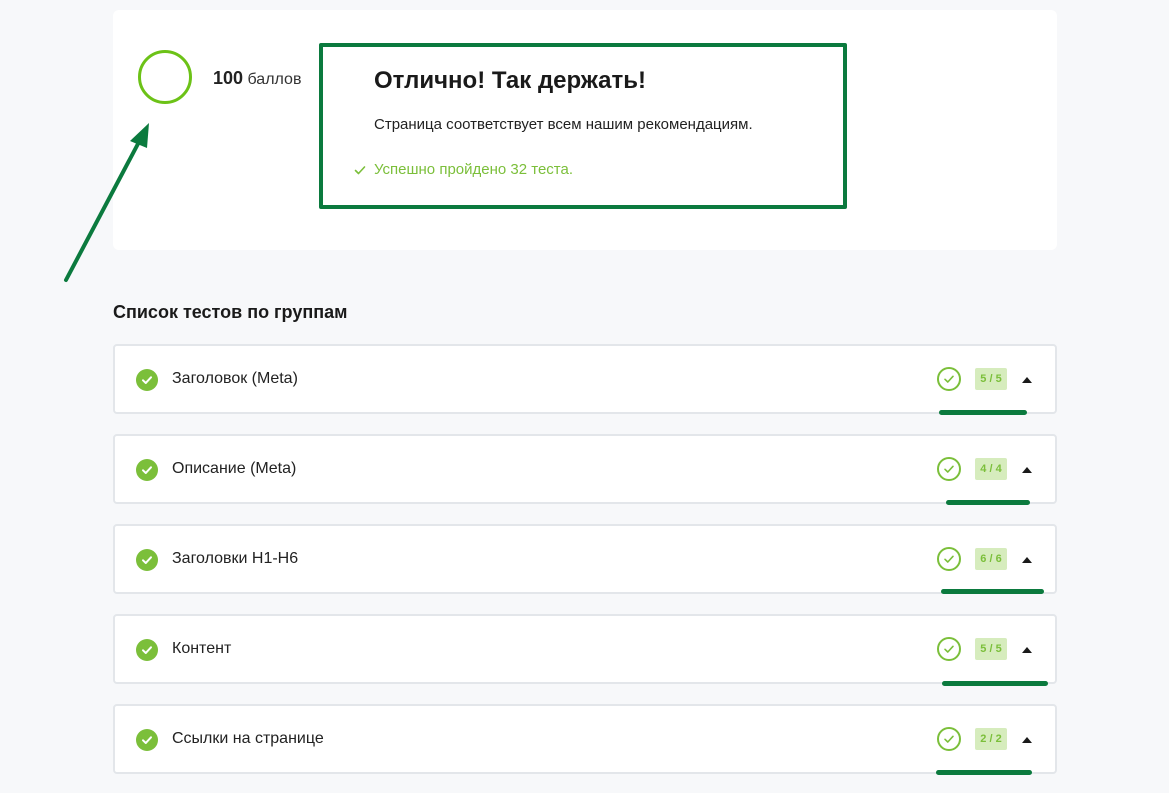 Image resolution: width=1169 pixels, height=793 pixels. Describe the element at coordinates (165, 77) in the screenshot. I see `score-ring-icon` at that location.